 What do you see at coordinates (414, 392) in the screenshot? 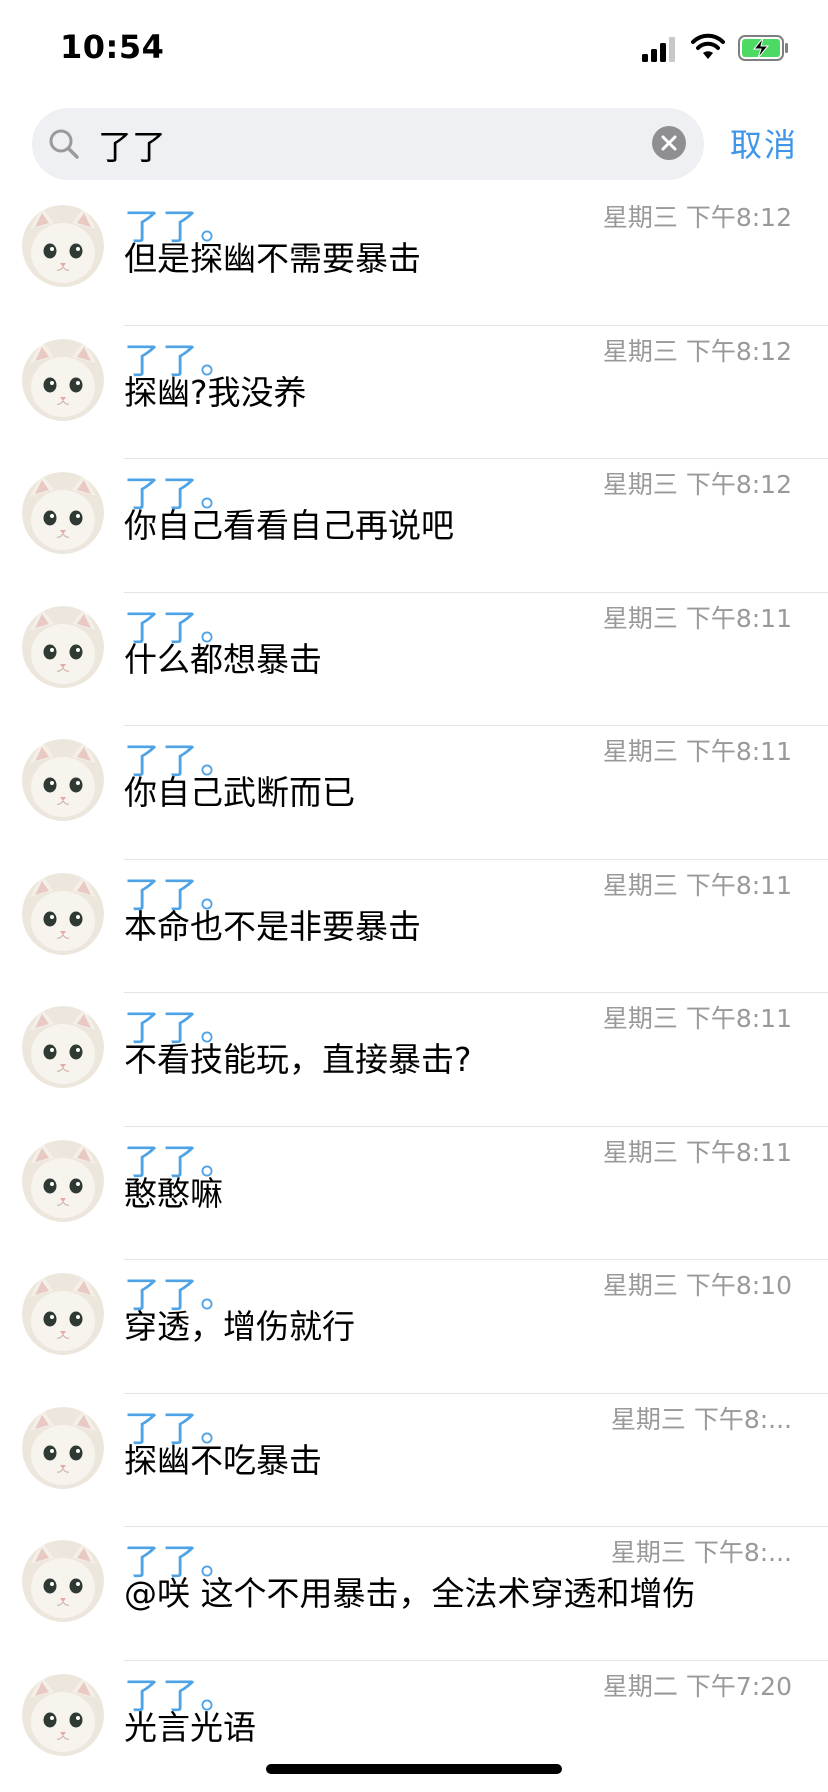
I see `result-item: 了了。 星期三 下午8:12 探幽?我没养` at bounding box center [414, 392].